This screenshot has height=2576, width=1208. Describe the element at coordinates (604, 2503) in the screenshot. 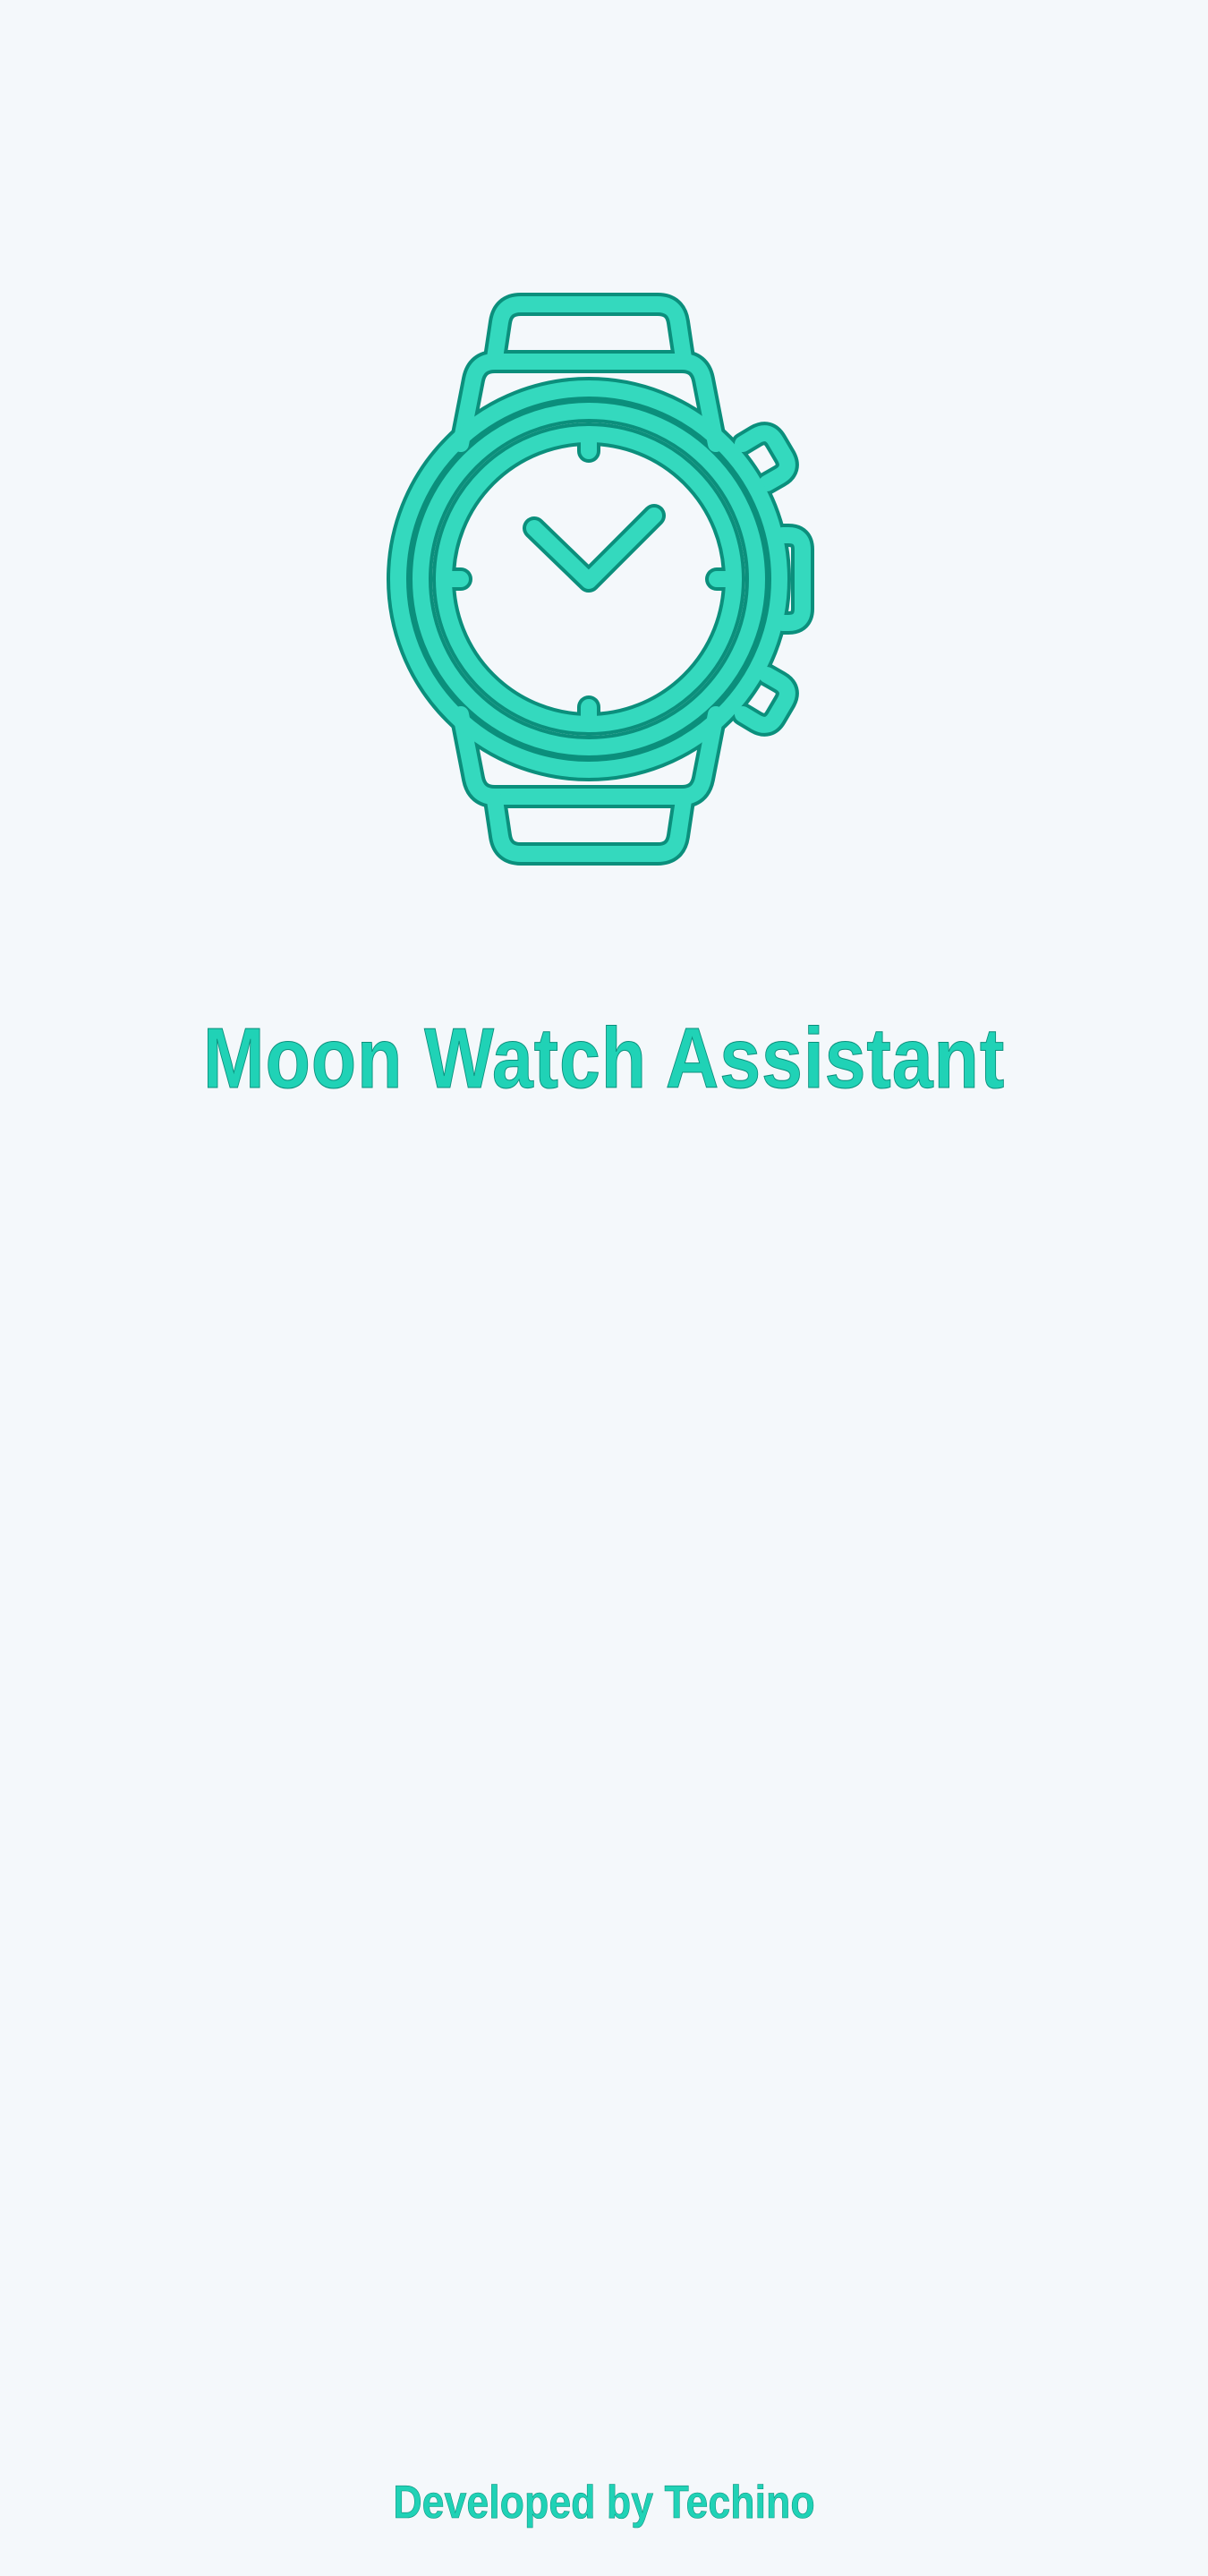

I see `developer-credit: Developed by Techino` at that location.